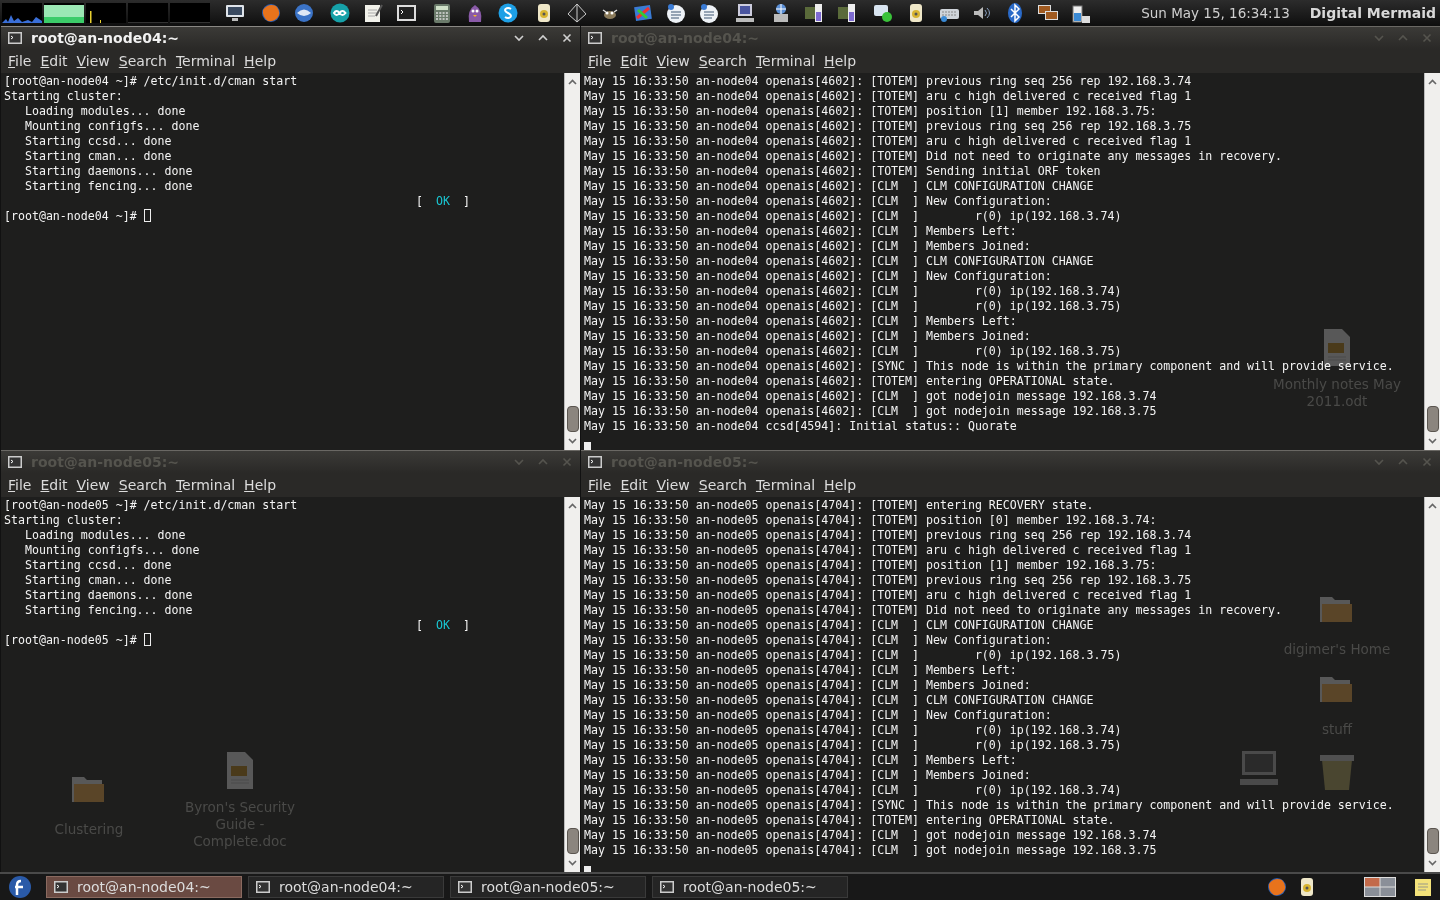  I want to click on terminal-line: May 15 16:33:50 an-node04 openais[4602]: [TOTEM] Sending initial ORF token, so click(842, 171).